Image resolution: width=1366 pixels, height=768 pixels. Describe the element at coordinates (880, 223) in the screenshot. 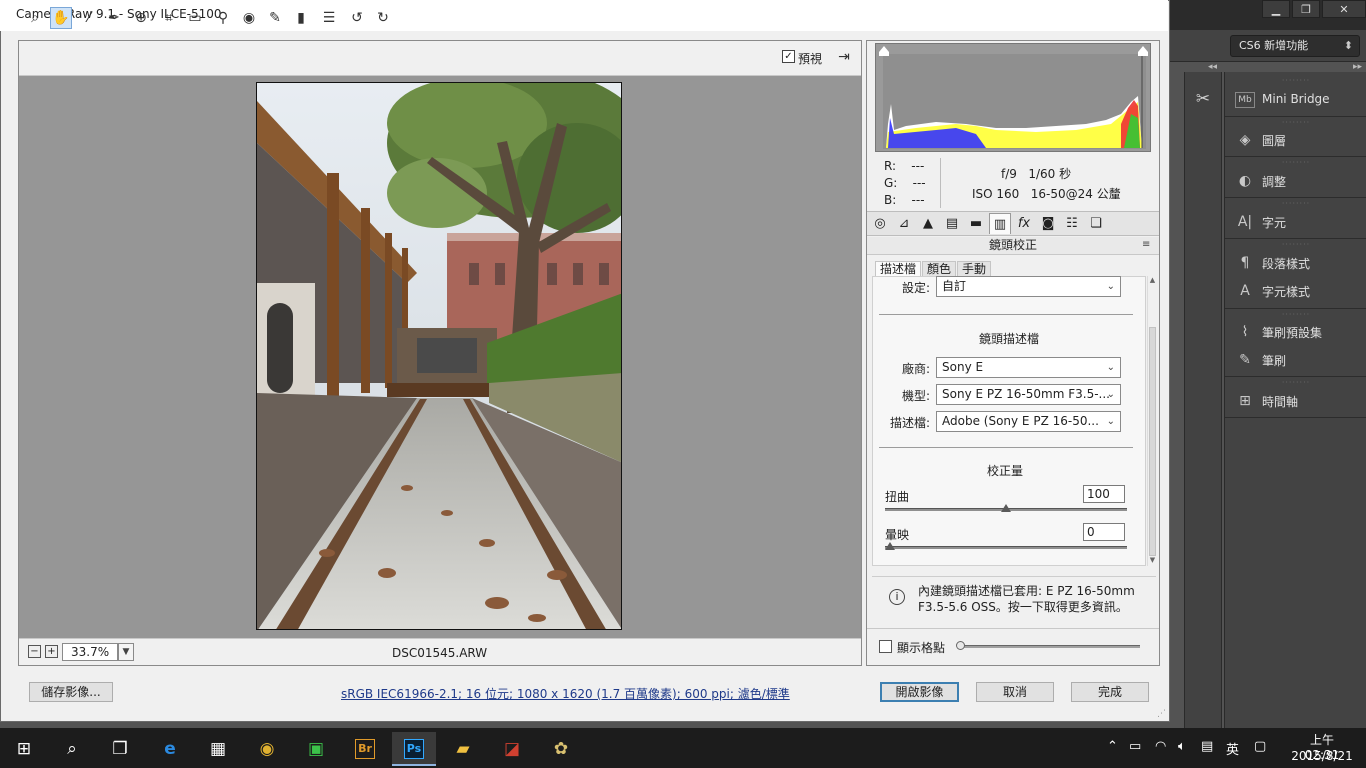

I see `basic-tab-icon: ◎` at that location.